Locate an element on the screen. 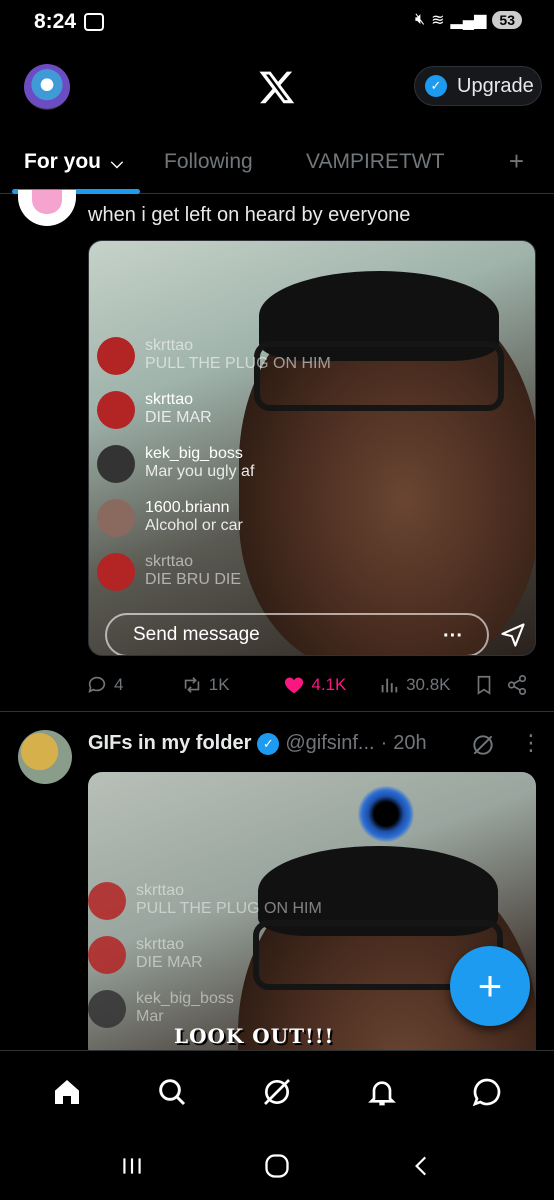 The height and width of the screenshot is (1200, 554). recents-icon is located at coordinates (132, 1166).